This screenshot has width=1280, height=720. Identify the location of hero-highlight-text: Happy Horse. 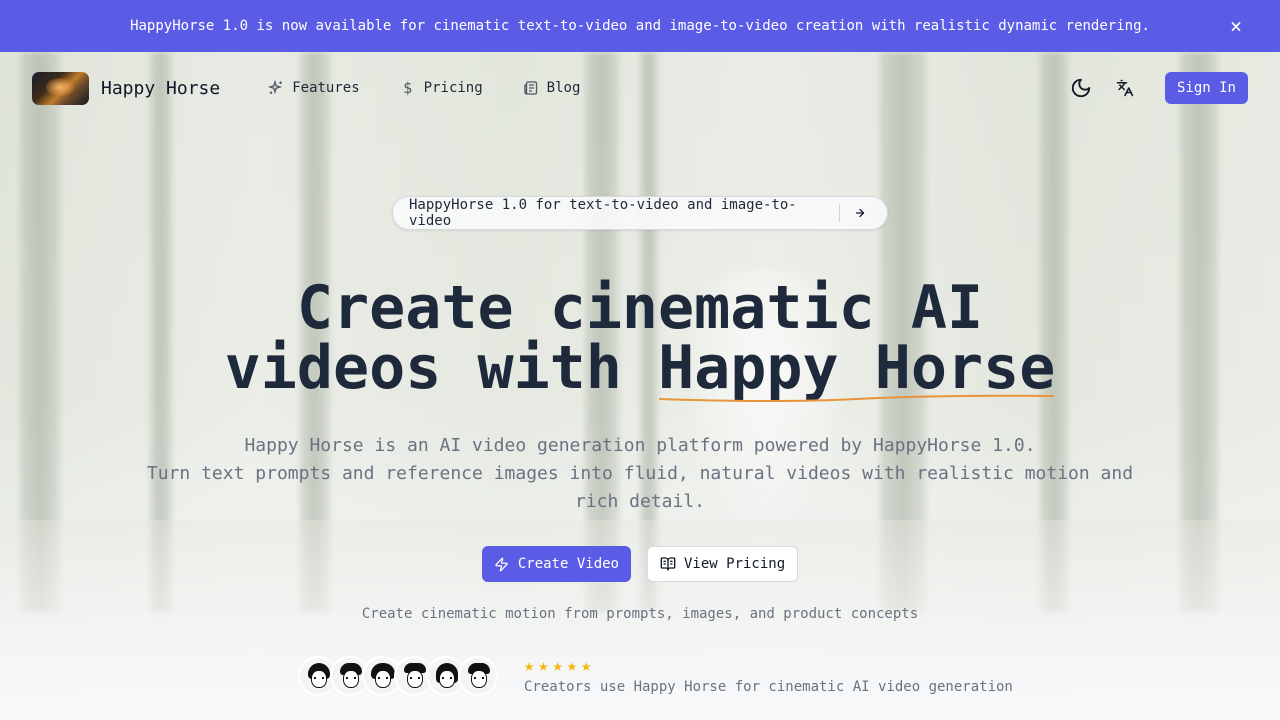
(857, 368).